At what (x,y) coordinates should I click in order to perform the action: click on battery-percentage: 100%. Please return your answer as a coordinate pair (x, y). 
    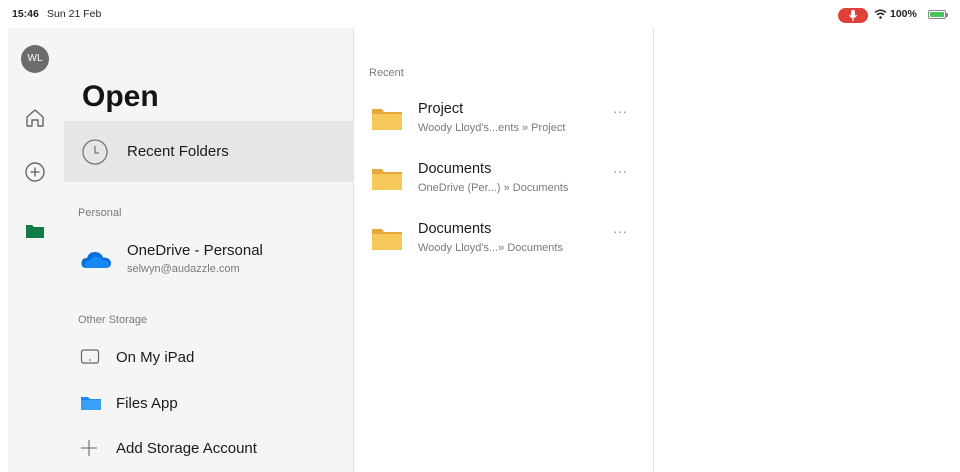
    Looking at the image, I should click on (903, 14).